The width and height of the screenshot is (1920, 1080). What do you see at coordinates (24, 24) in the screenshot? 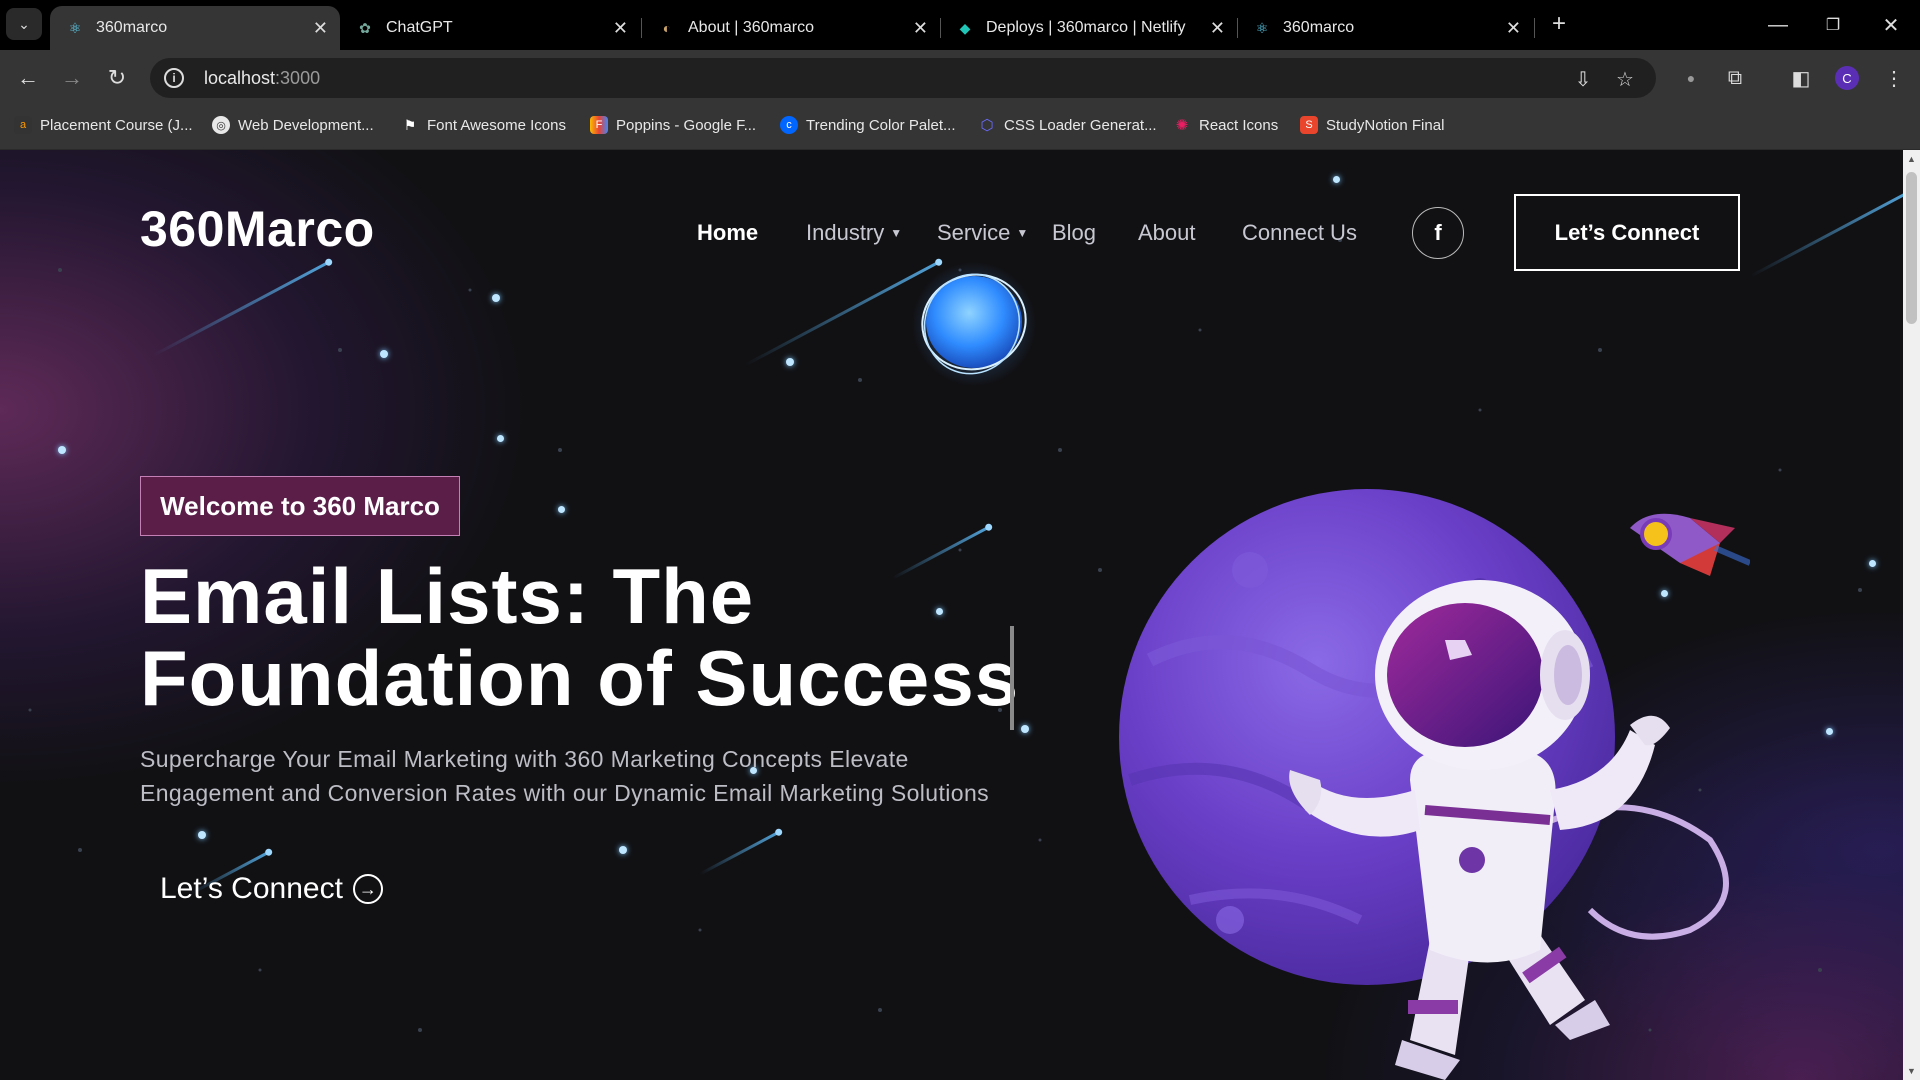
I see `tab-search-button: ⌄` at bounding box center [24, 24].